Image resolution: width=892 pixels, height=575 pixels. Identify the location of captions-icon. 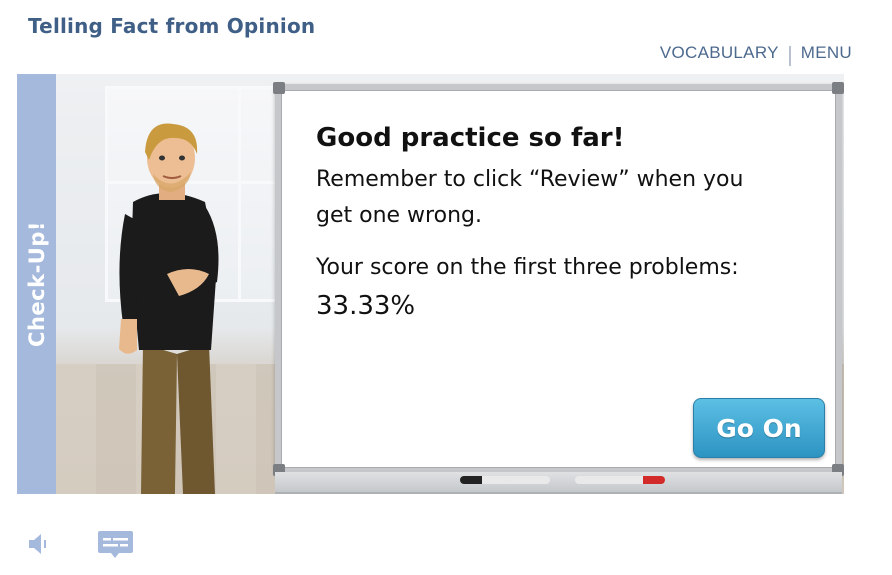
(115, 545).